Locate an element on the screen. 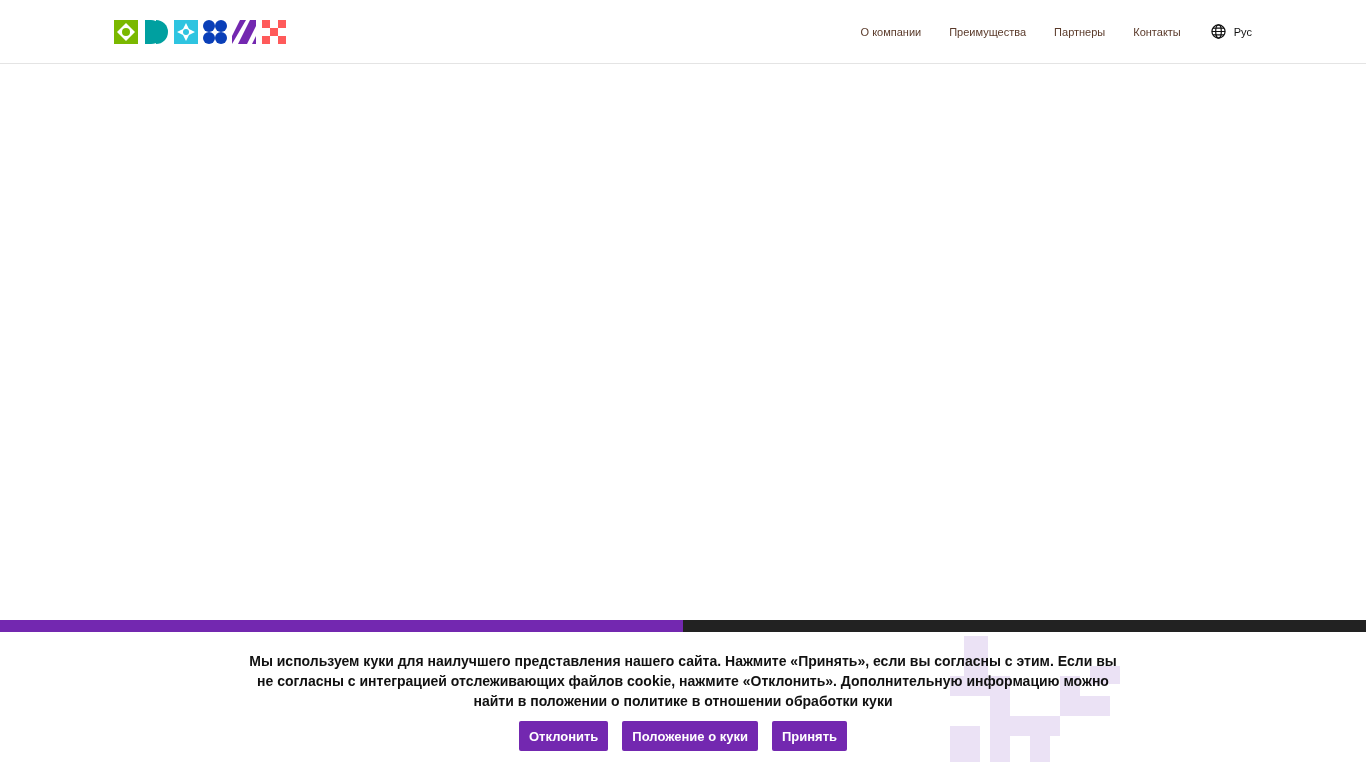  cookie-button: Принять is located at coordinates (809, 736).